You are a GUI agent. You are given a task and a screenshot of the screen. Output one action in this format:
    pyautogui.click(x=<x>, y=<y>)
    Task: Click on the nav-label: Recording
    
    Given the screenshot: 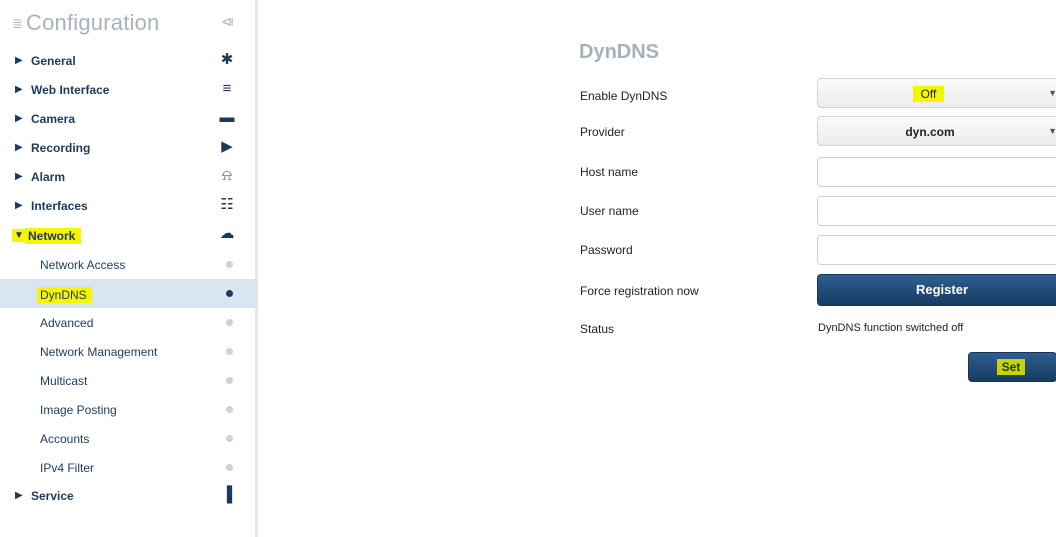 What is the action you would take?
    pyautogui.click(x=61, y=148)
    